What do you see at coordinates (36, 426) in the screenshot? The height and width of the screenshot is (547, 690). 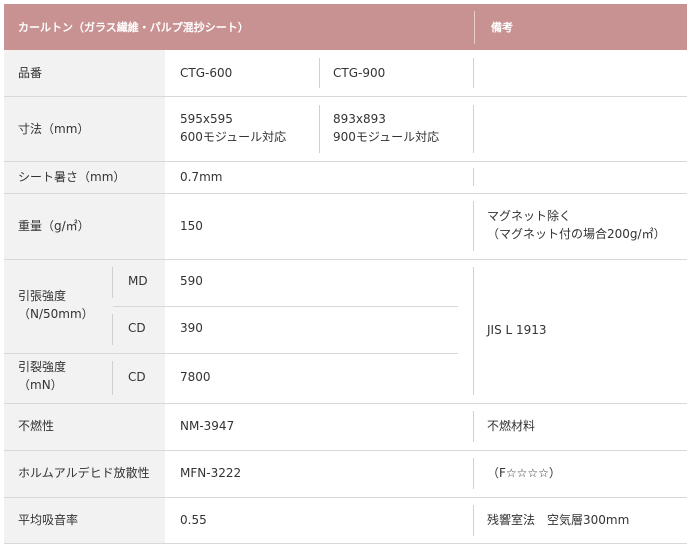 I see `row-label-nonflammable: 不燃性` at bounding box center [36, 426].